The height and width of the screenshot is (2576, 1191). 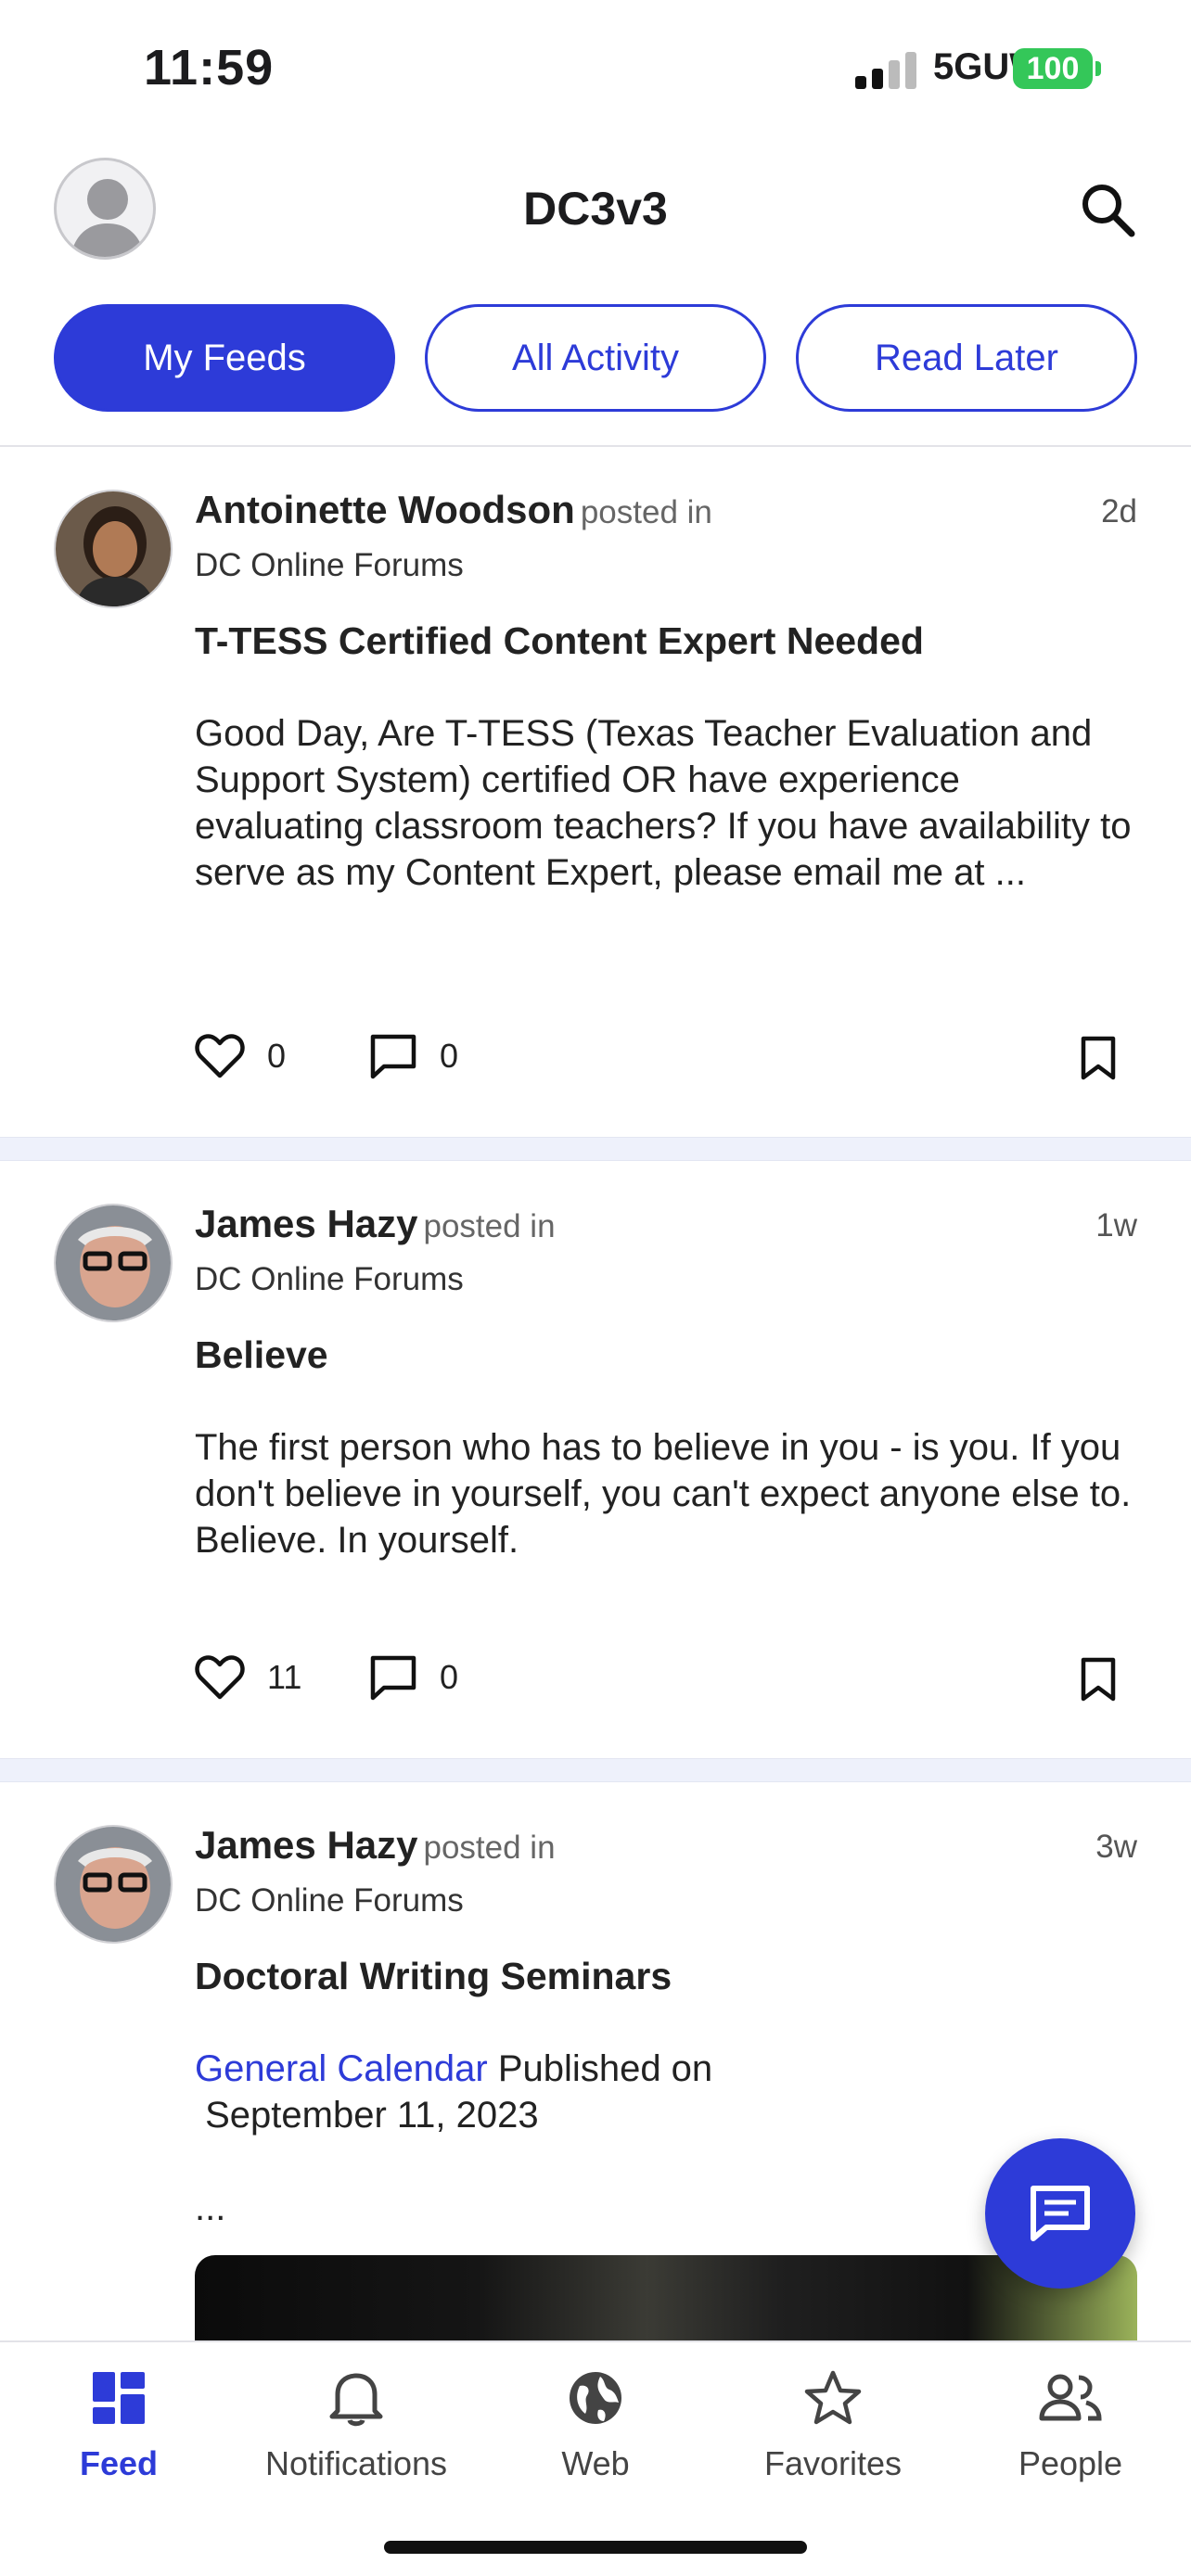 I want to click on app-title: DC3v3, so click(x=595, y=209).